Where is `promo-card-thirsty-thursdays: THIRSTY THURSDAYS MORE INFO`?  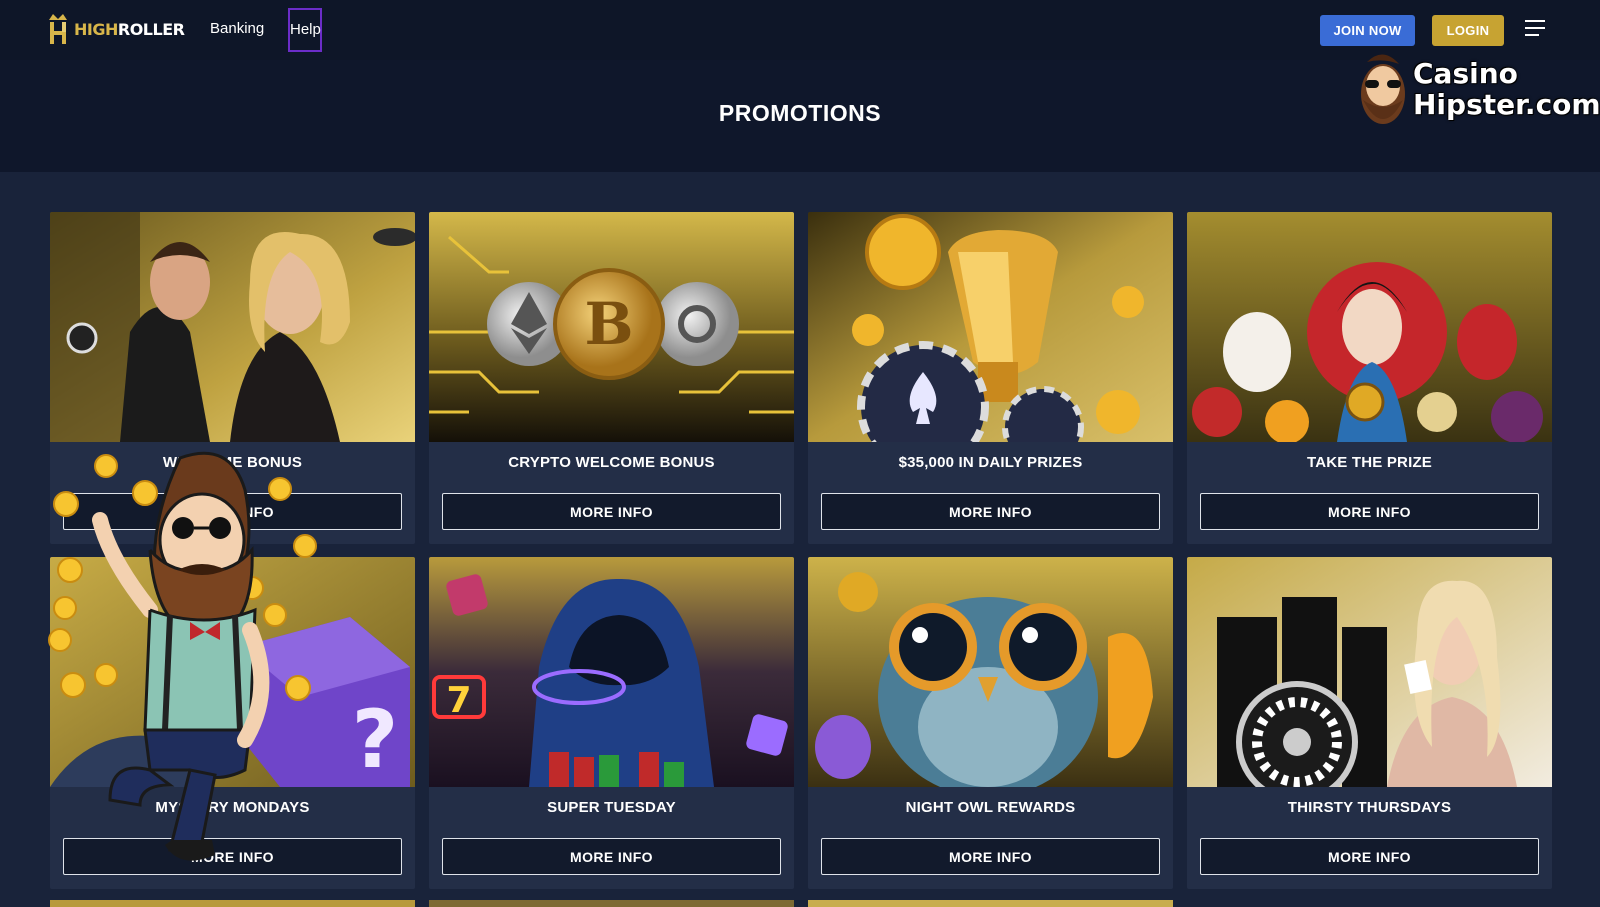 promo-card-thirsty-thursdays: THIRSTY THURSDAYS MORE INFO is located at coordinates (1369, 723).